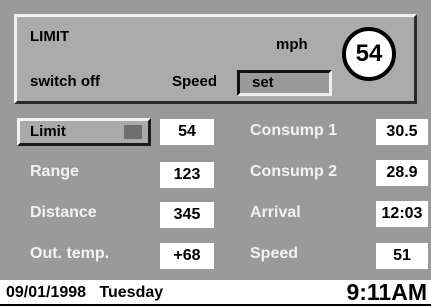 The image size is (431, 306). Describe the element at coordinates (187, 132) in the screenshot. I see `limit-value: 54` at that location.